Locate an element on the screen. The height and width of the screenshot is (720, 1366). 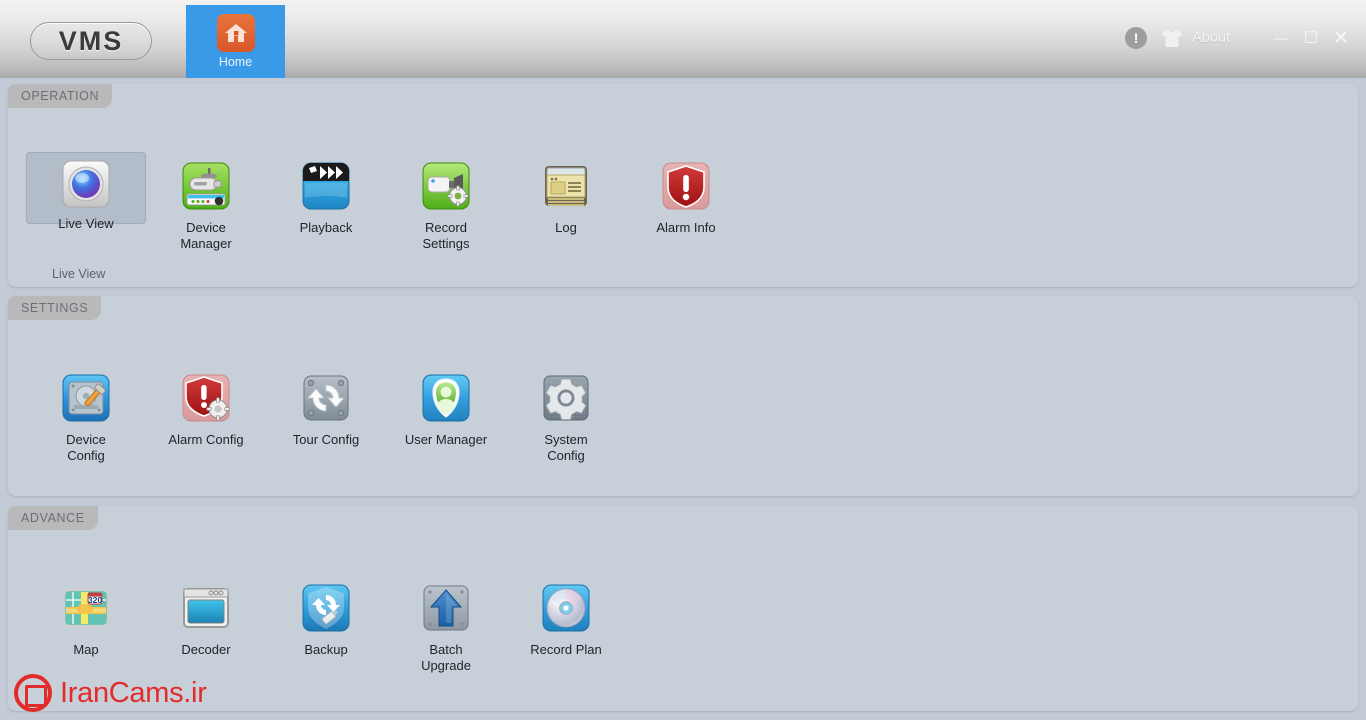
record-plan-icon is located at coordinates (566, 608).